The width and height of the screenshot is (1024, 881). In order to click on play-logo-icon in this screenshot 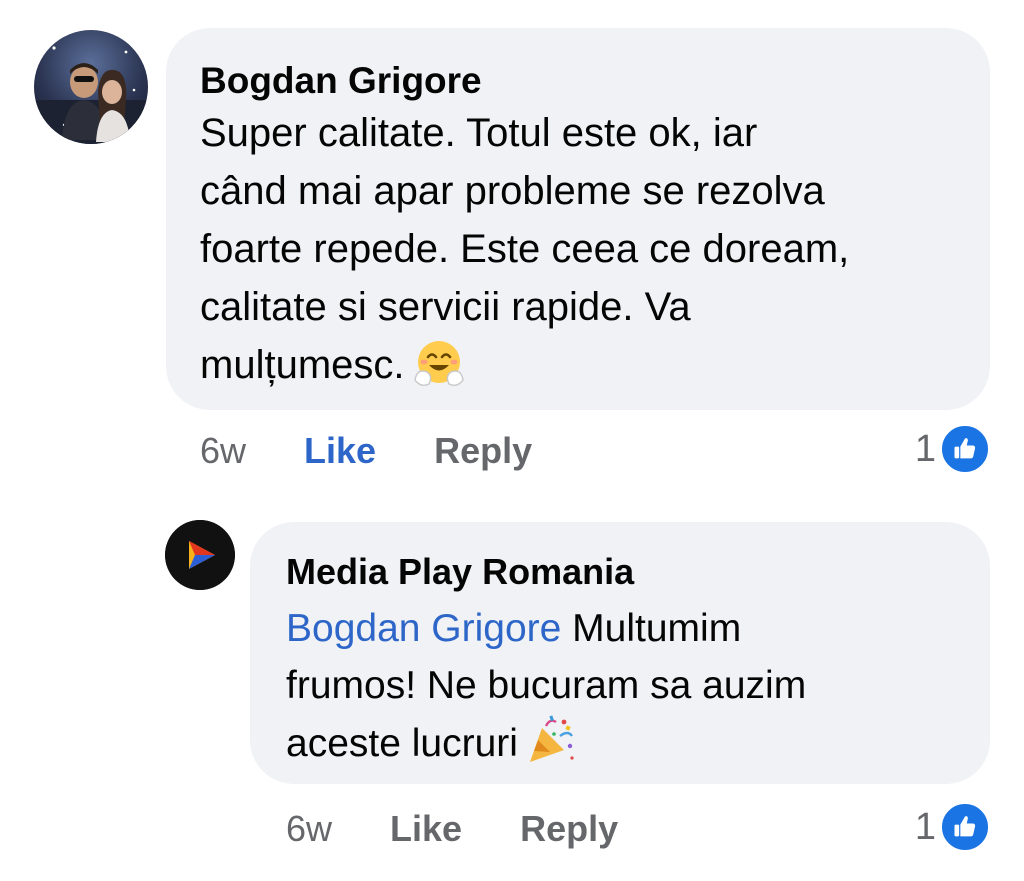, I will do `click(200, 555)`.